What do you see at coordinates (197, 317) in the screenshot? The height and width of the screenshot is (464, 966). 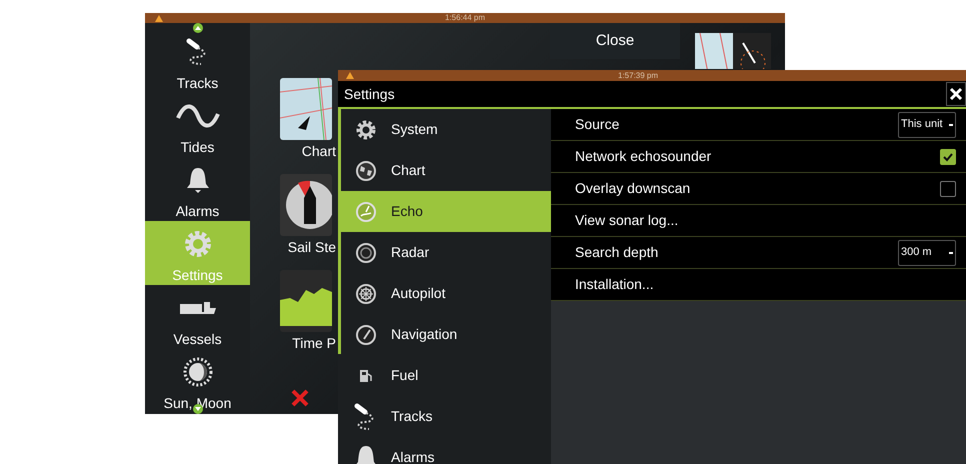 I see `sidebar-item: Vessels` at bounding box center [197, 317].